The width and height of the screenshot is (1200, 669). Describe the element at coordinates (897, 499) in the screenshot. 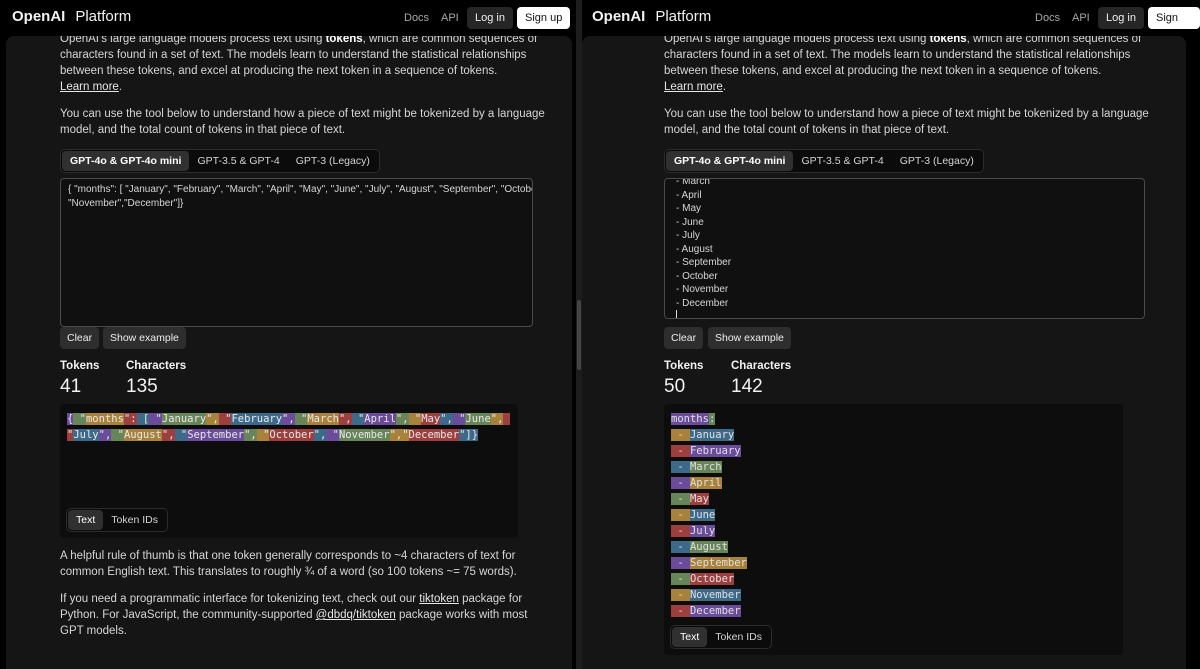

I see `yaml-item-row: - May` at that location.